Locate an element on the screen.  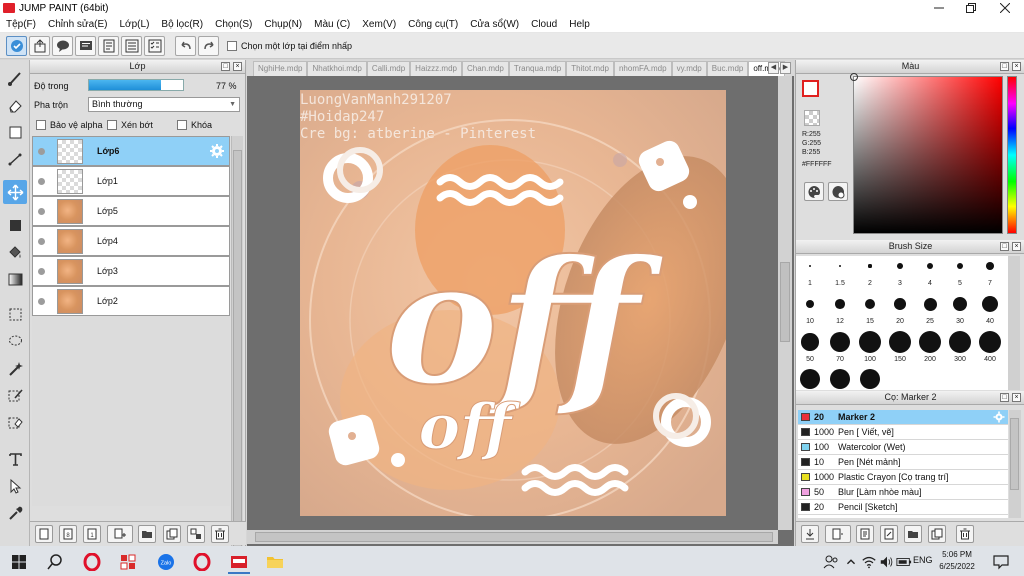
lasso-tool is located at coordinates (15, 341).